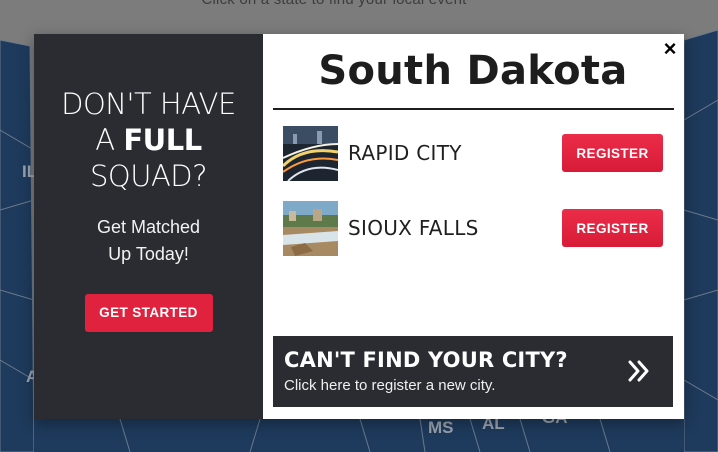 The image size is (718, 452). I want to click on promo-subtext: Get Matched Up Today!, so click(148, 241).